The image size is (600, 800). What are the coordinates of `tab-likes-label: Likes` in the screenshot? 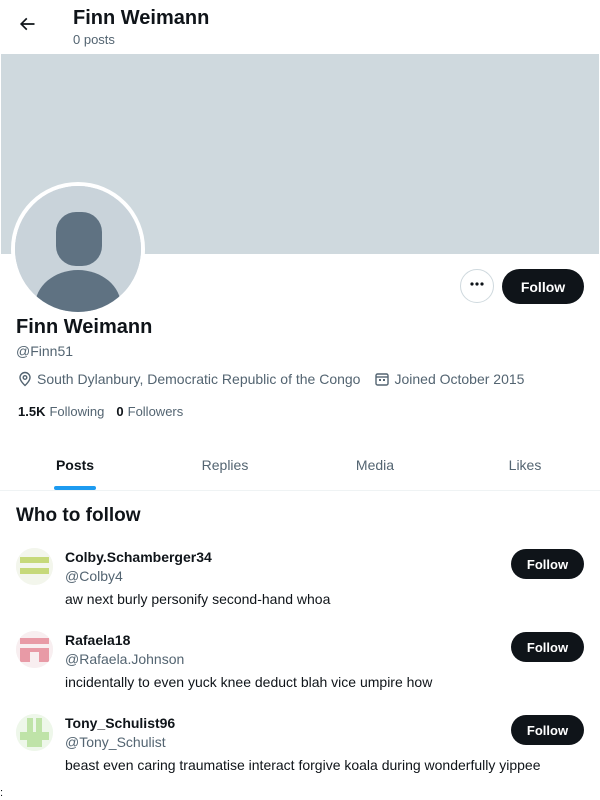 It's located at (525, 465).